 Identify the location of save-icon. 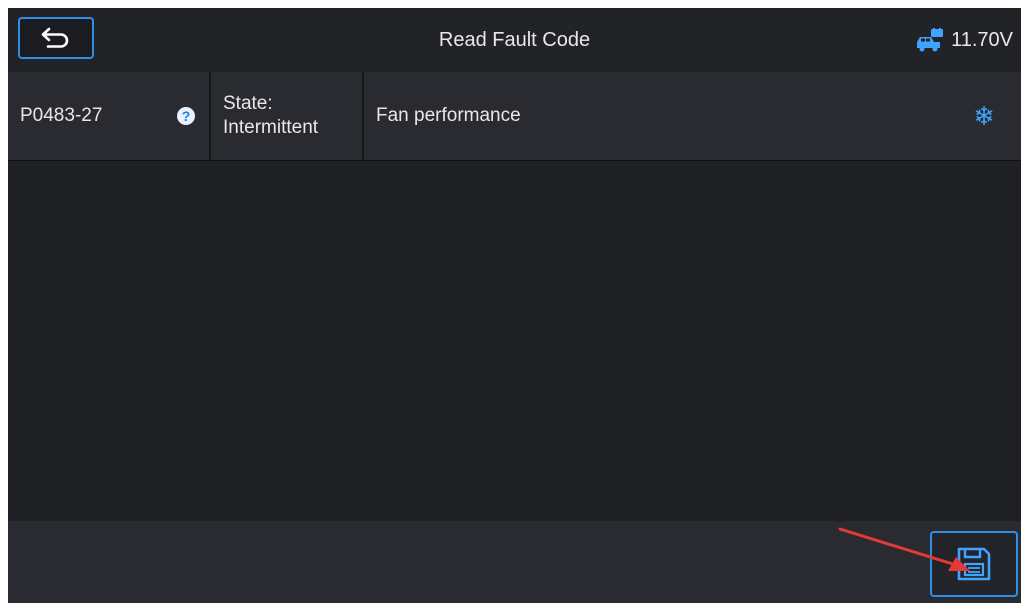
(974, 564).